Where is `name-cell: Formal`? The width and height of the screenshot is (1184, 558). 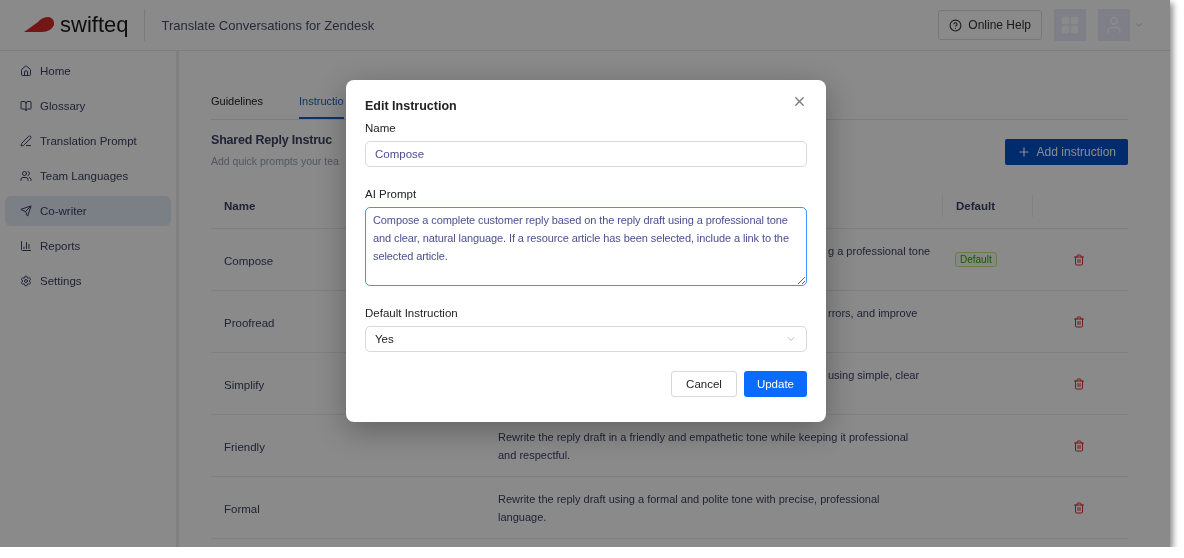 name-cell: Formal is located at coordinates (242, 508).